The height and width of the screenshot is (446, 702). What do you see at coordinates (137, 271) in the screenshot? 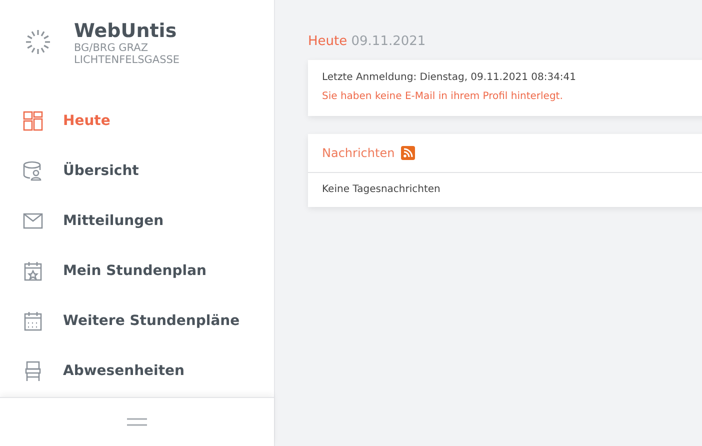
I see `sidebar-item: Mein Stundenplan` at bounding box center [137, 271].